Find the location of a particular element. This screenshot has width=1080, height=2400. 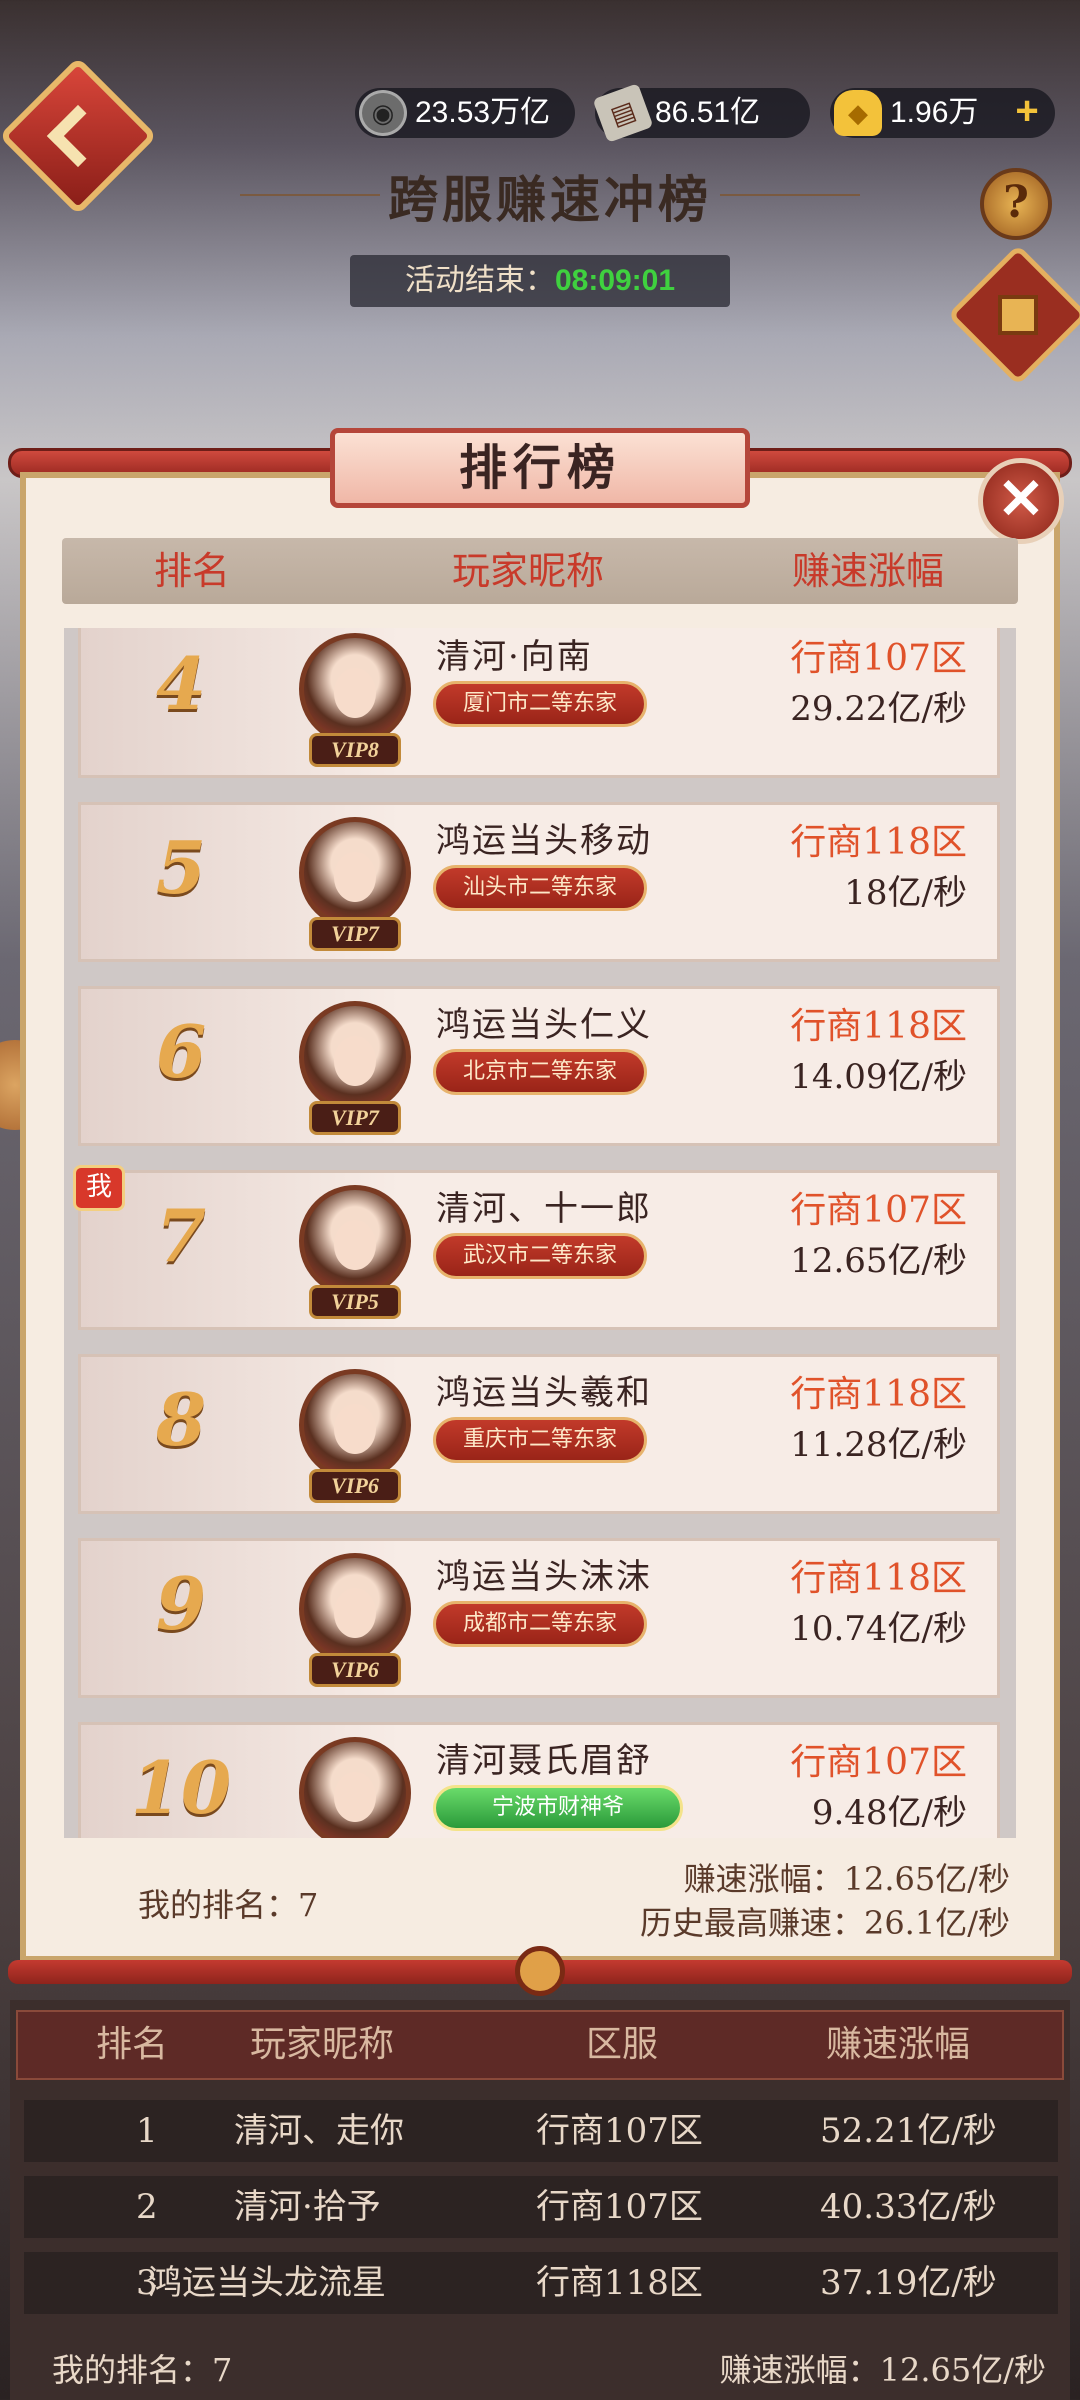

ranking-column-header: 排名 玩家昵称 赚速涨幅 is located at coordinates (540, 571).